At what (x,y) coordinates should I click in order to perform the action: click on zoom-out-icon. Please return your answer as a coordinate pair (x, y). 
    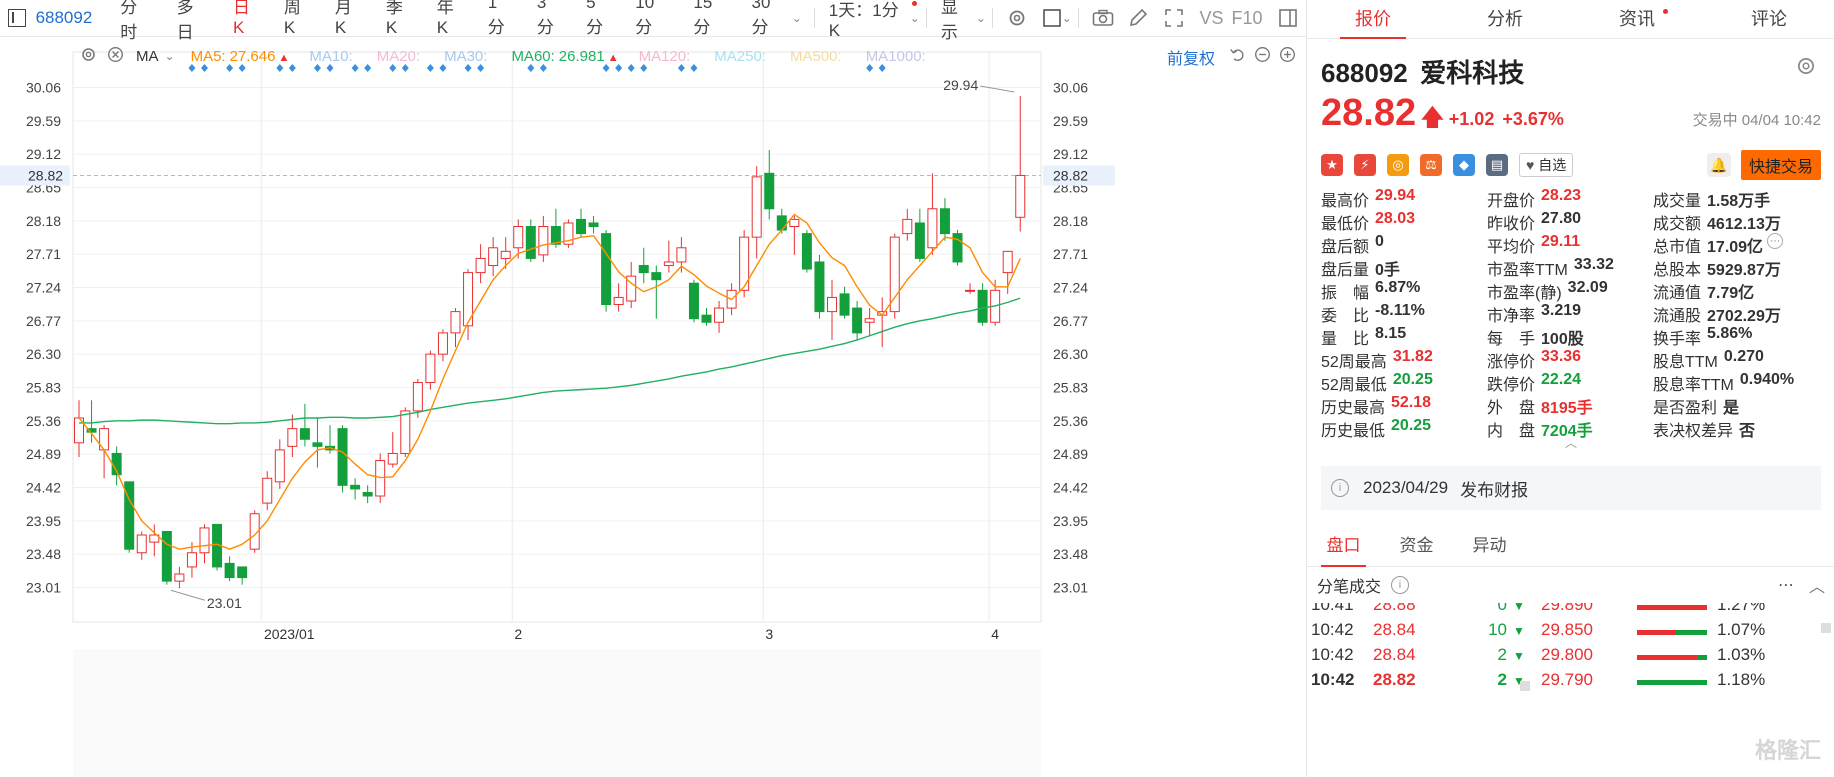
    Looking at the image, I should click on (1262, 57).